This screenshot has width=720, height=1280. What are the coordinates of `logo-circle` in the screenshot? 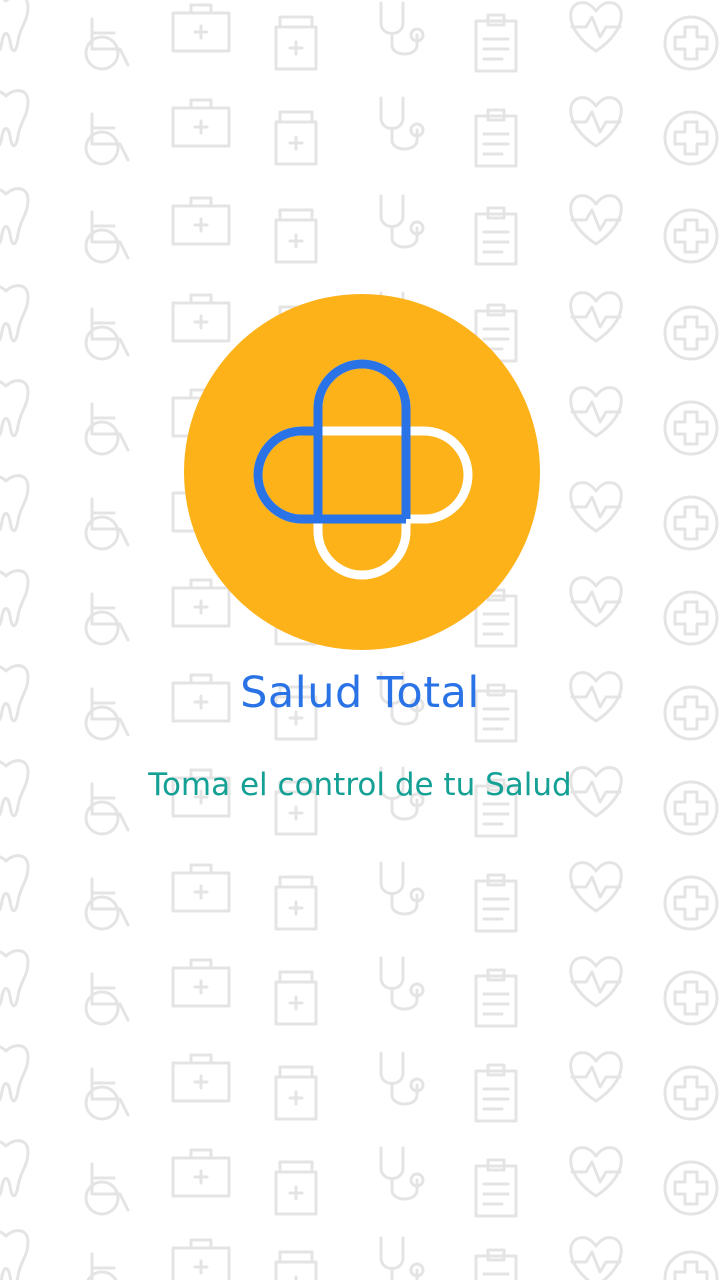 It's located at (362, 472).